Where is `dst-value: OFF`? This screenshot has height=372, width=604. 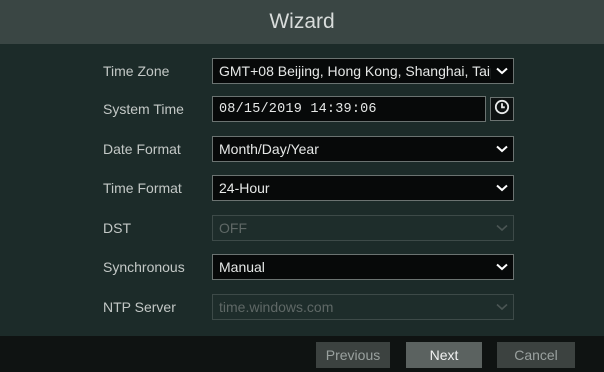 dst-value: OFF is located at coordinates (233, 228).